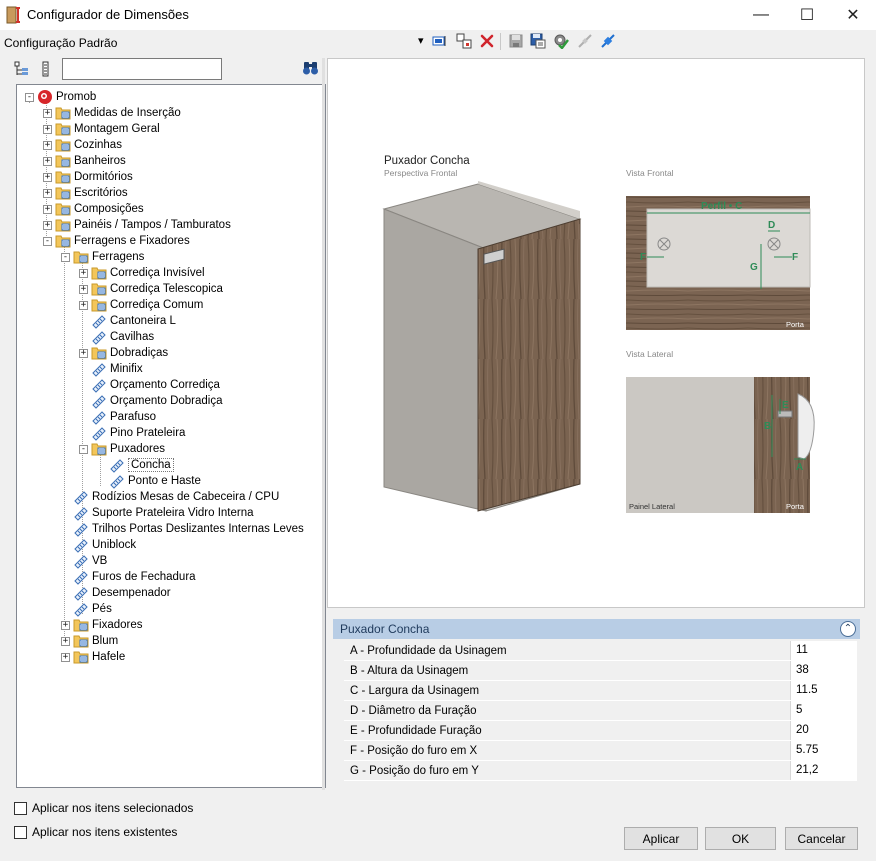  Describe the element at coordinates (141, 305) in the screenshot. I see `tree-item: + Corrediça Comum` at that location.